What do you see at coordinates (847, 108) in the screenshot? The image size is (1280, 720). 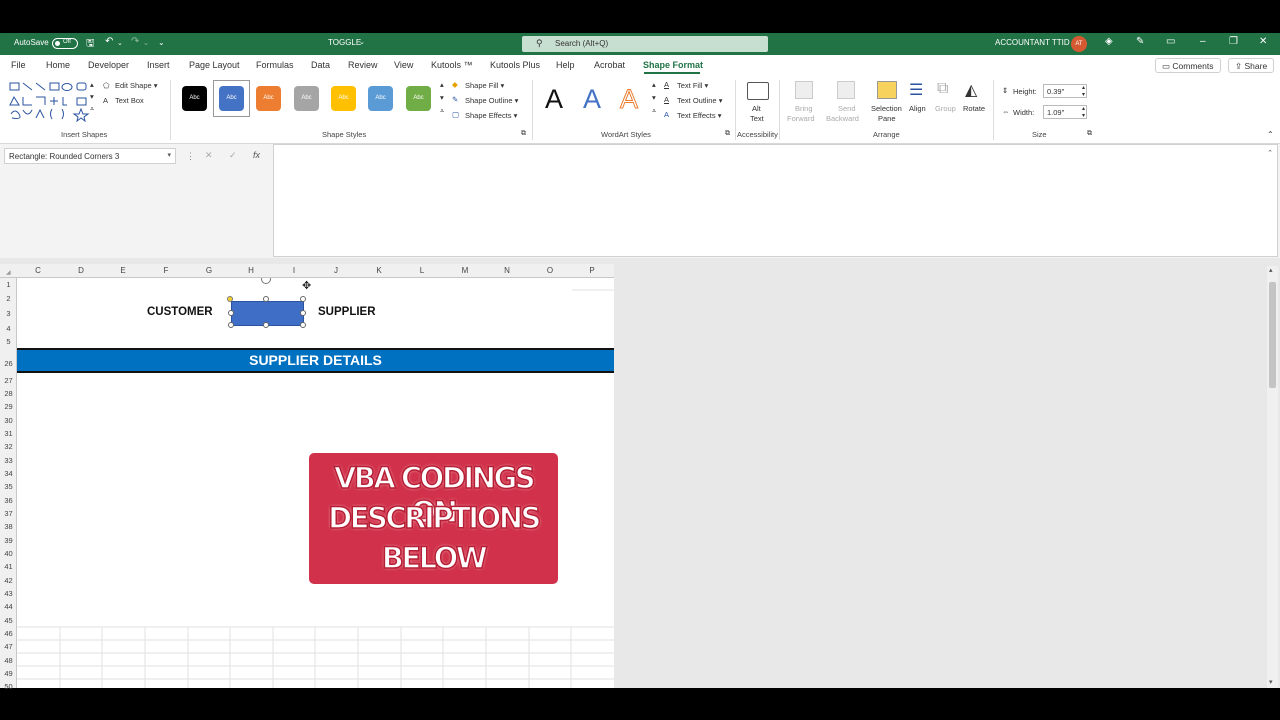 I see `send-backward-label-1: Send` at bounding box center [847, 108].